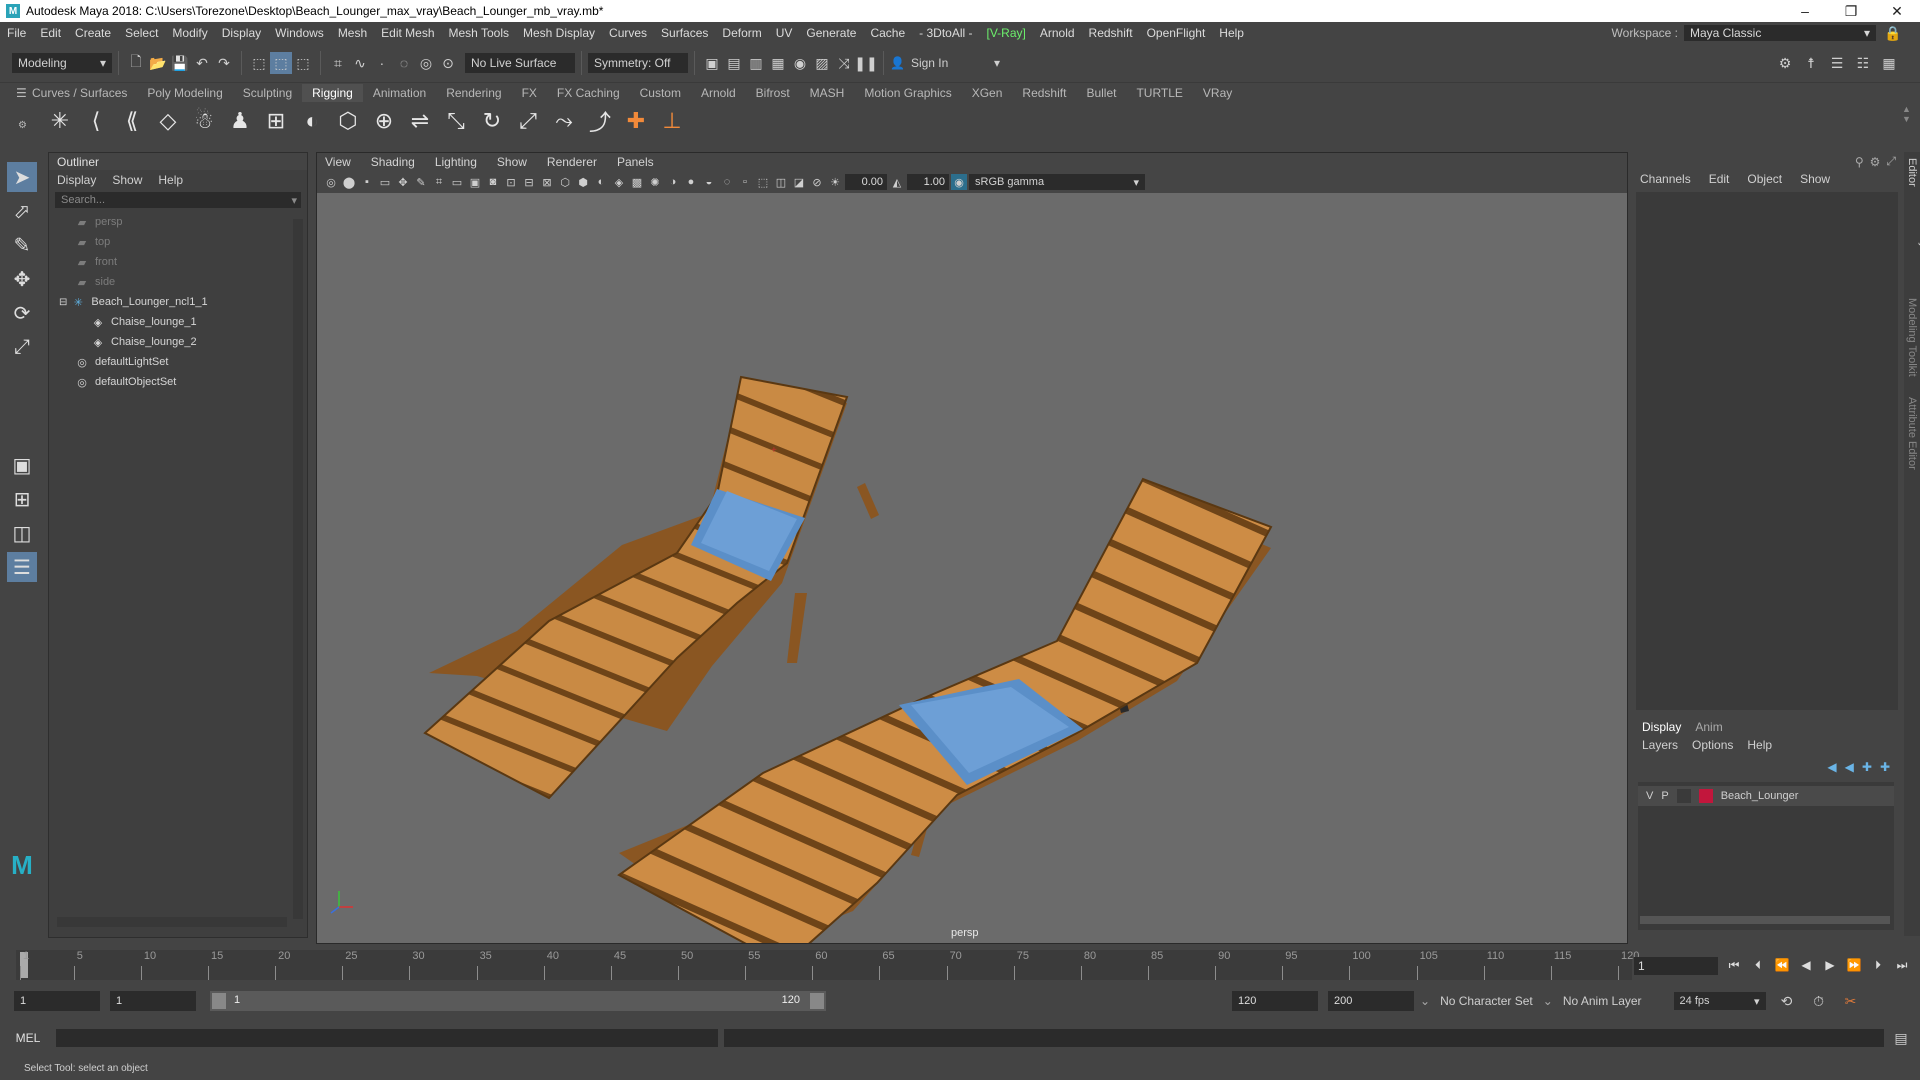 The image size is (1920, 1080). Describe the element at coordinates (1907, 121) in the screenshot. I see `shelf-scroll: ▲ ▼` at that location.